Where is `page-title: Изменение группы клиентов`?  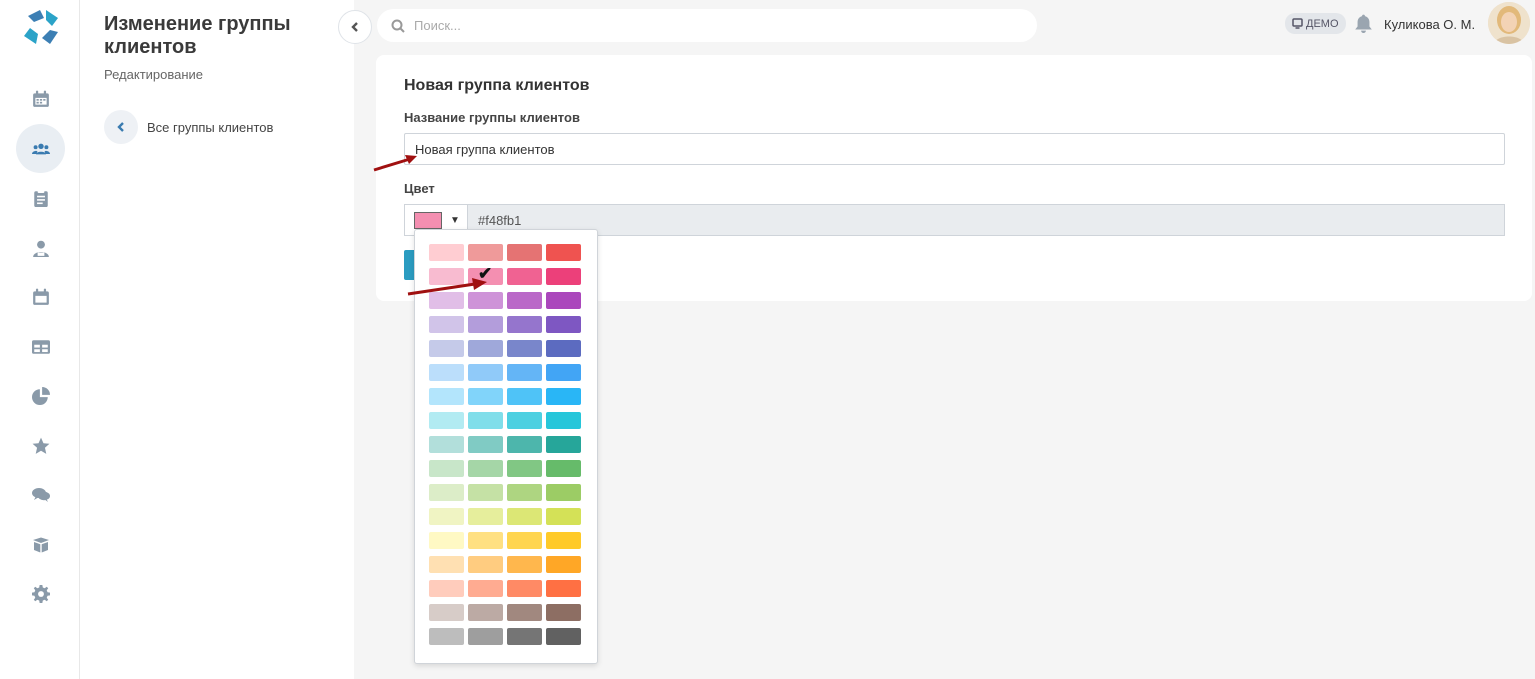
page-title: Изменение группы клиентов is located at coordinates (197, 35).